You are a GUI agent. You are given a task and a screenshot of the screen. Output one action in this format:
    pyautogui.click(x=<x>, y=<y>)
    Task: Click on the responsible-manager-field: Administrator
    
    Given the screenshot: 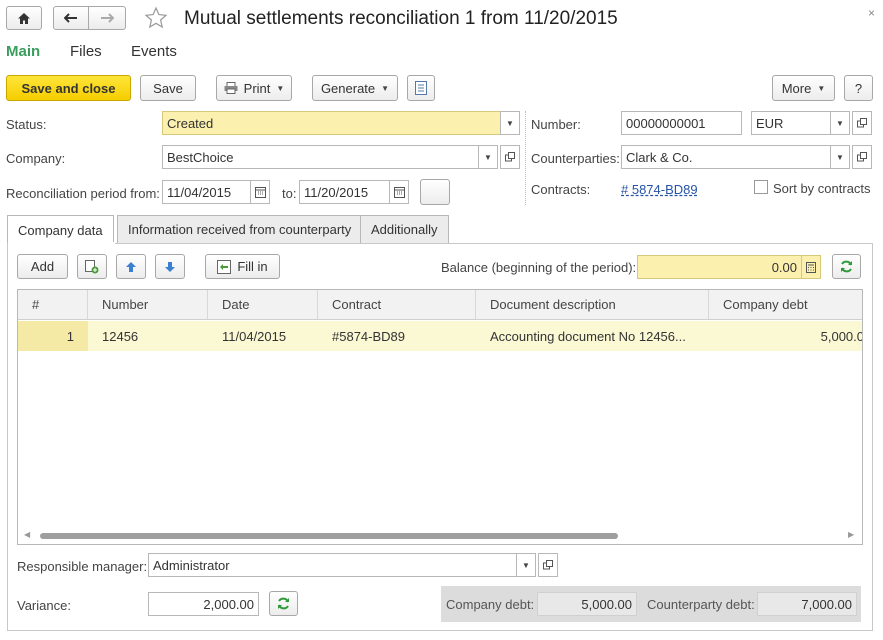 What is the action you would take?
    pyautogui.click(x=332, y=565)
    